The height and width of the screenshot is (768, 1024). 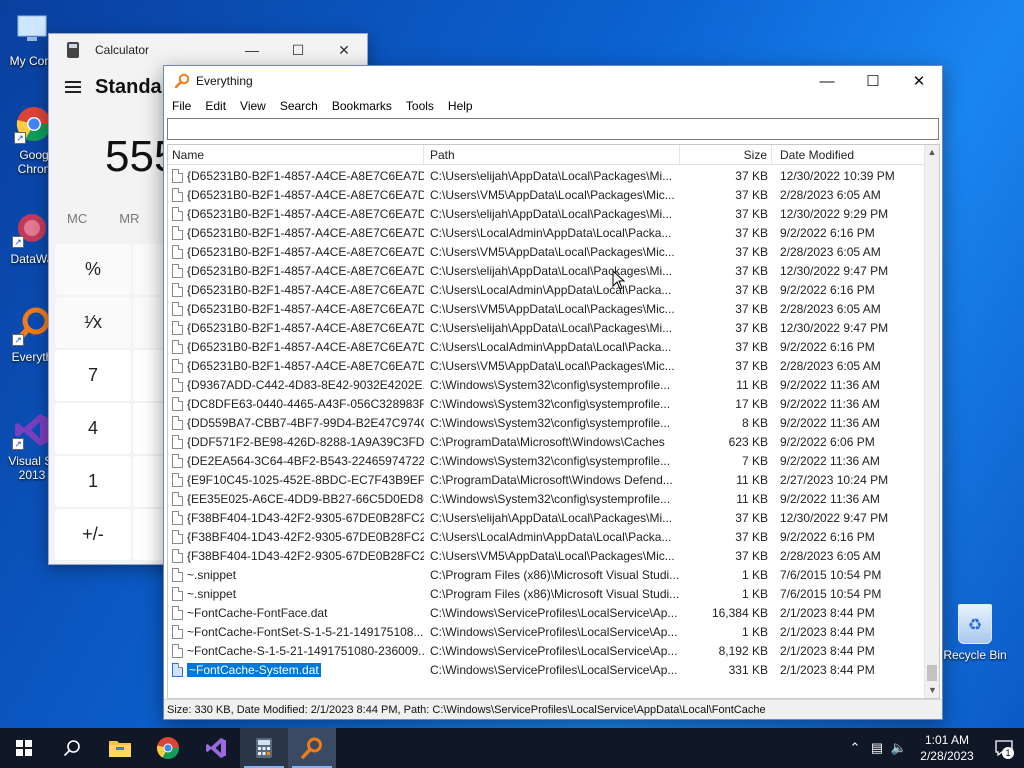 I want to click on file-name: ~.snippet, so click(x=212, y=593).